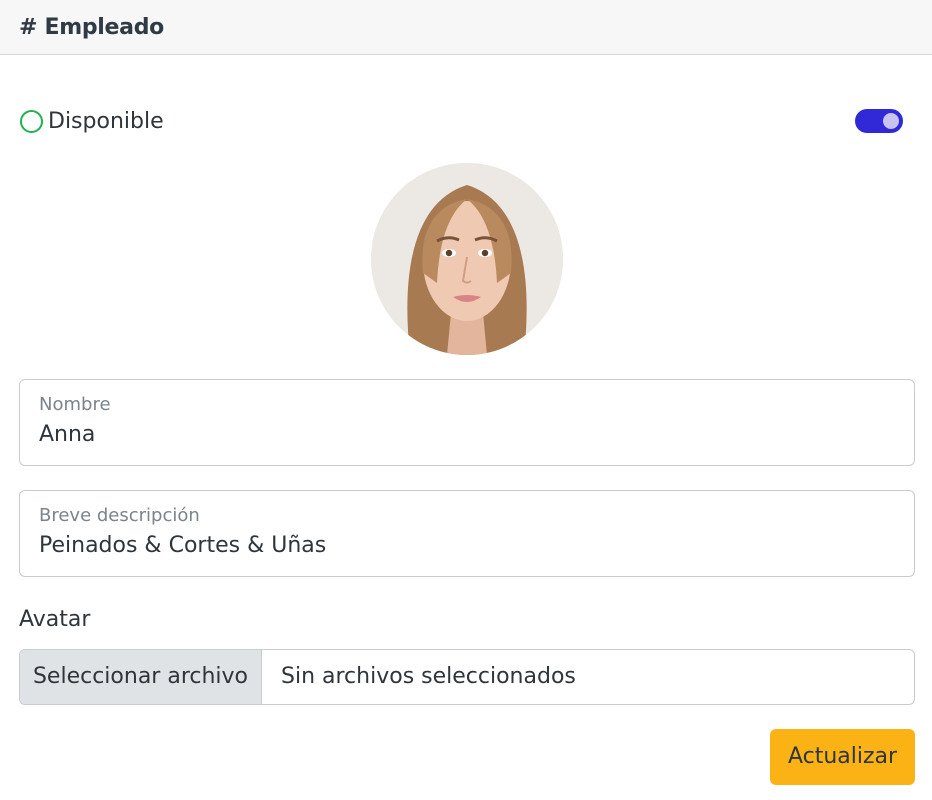 This screenshot has height=800, width=932. I want to click on name-field-value: Anna, so click(67, 434).